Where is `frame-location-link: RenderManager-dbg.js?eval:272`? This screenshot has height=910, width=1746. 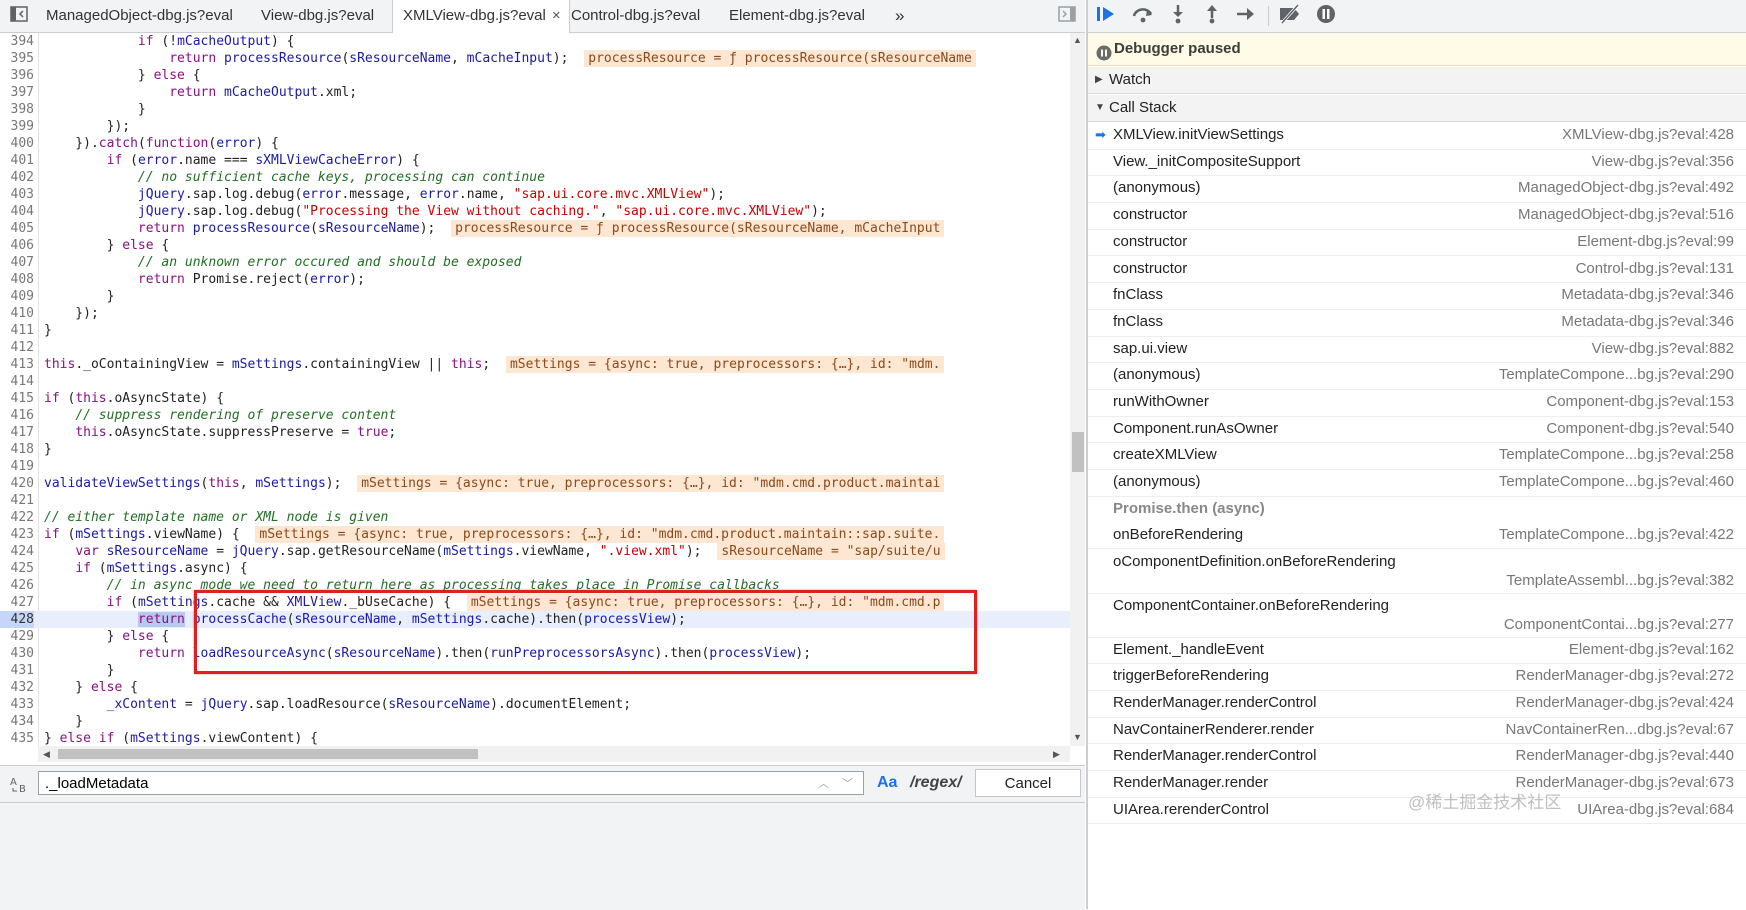 frame-location-link: RenderManager-dbg.js?eval:272 is located at coordinates (1625, 675).